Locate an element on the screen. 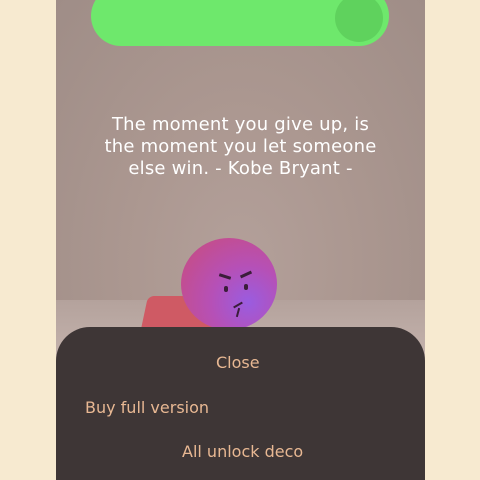  close-button: Close is located at coordinates (238, 363).